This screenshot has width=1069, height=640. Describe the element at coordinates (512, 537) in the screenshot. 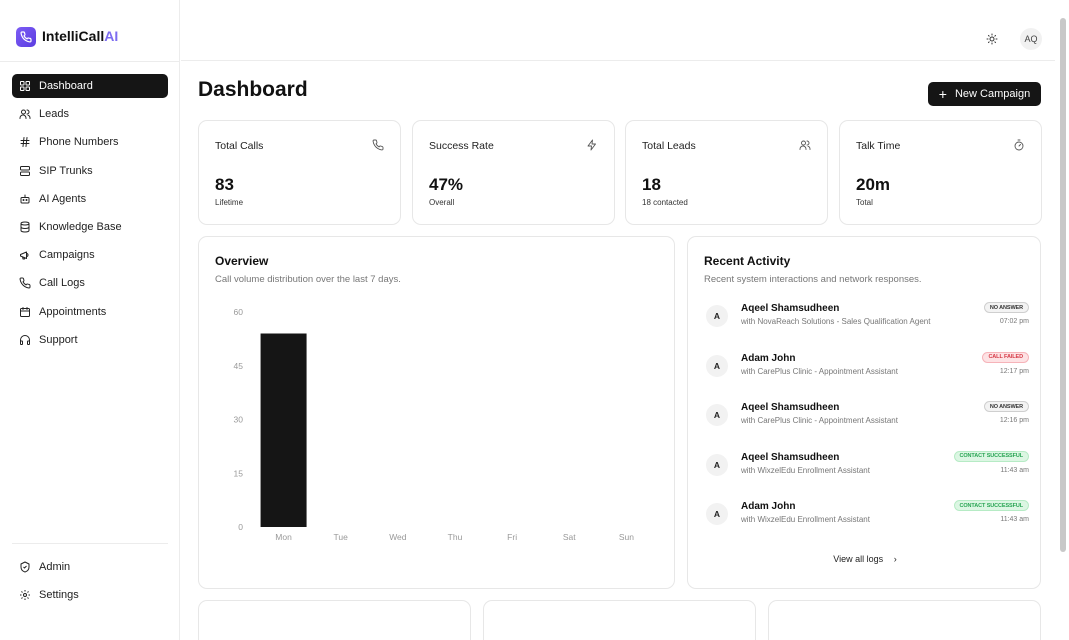

I see `x-tick-label: Fri` at that location.